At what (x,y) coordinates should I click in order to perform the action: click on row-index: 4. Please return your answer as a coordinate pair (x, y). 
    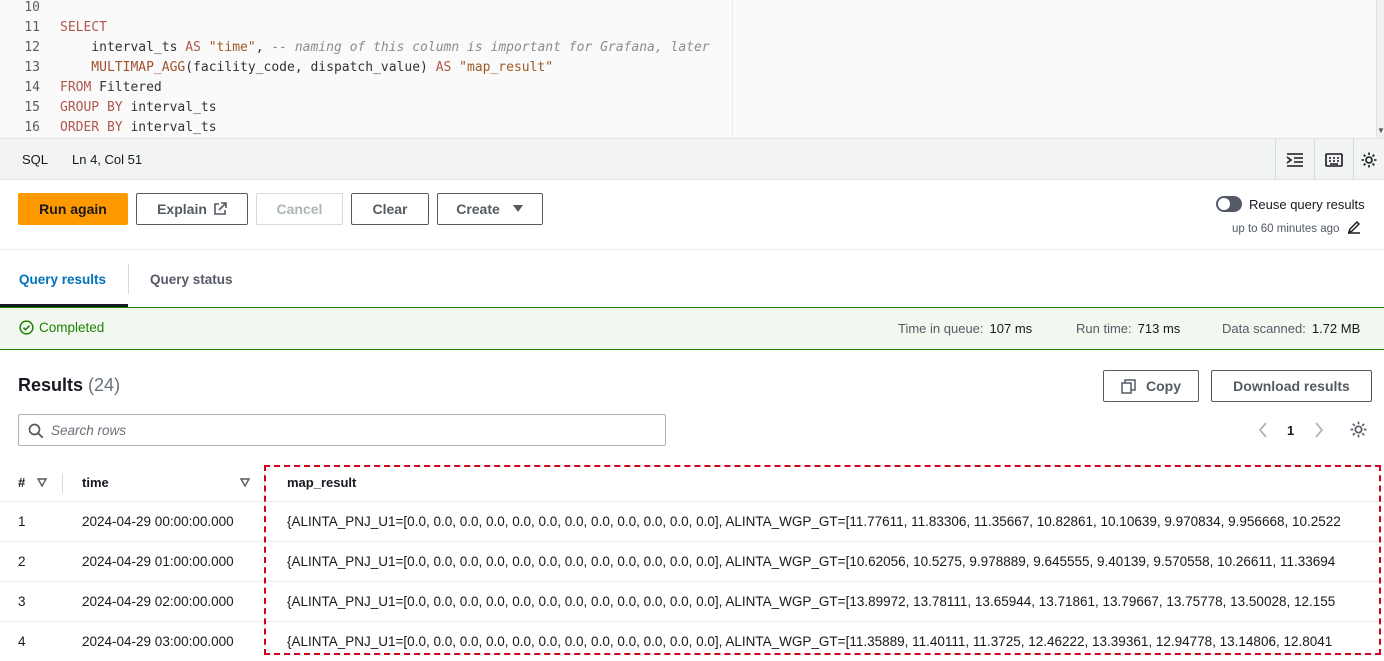
    Looking at the image, I should click on (22, 641).